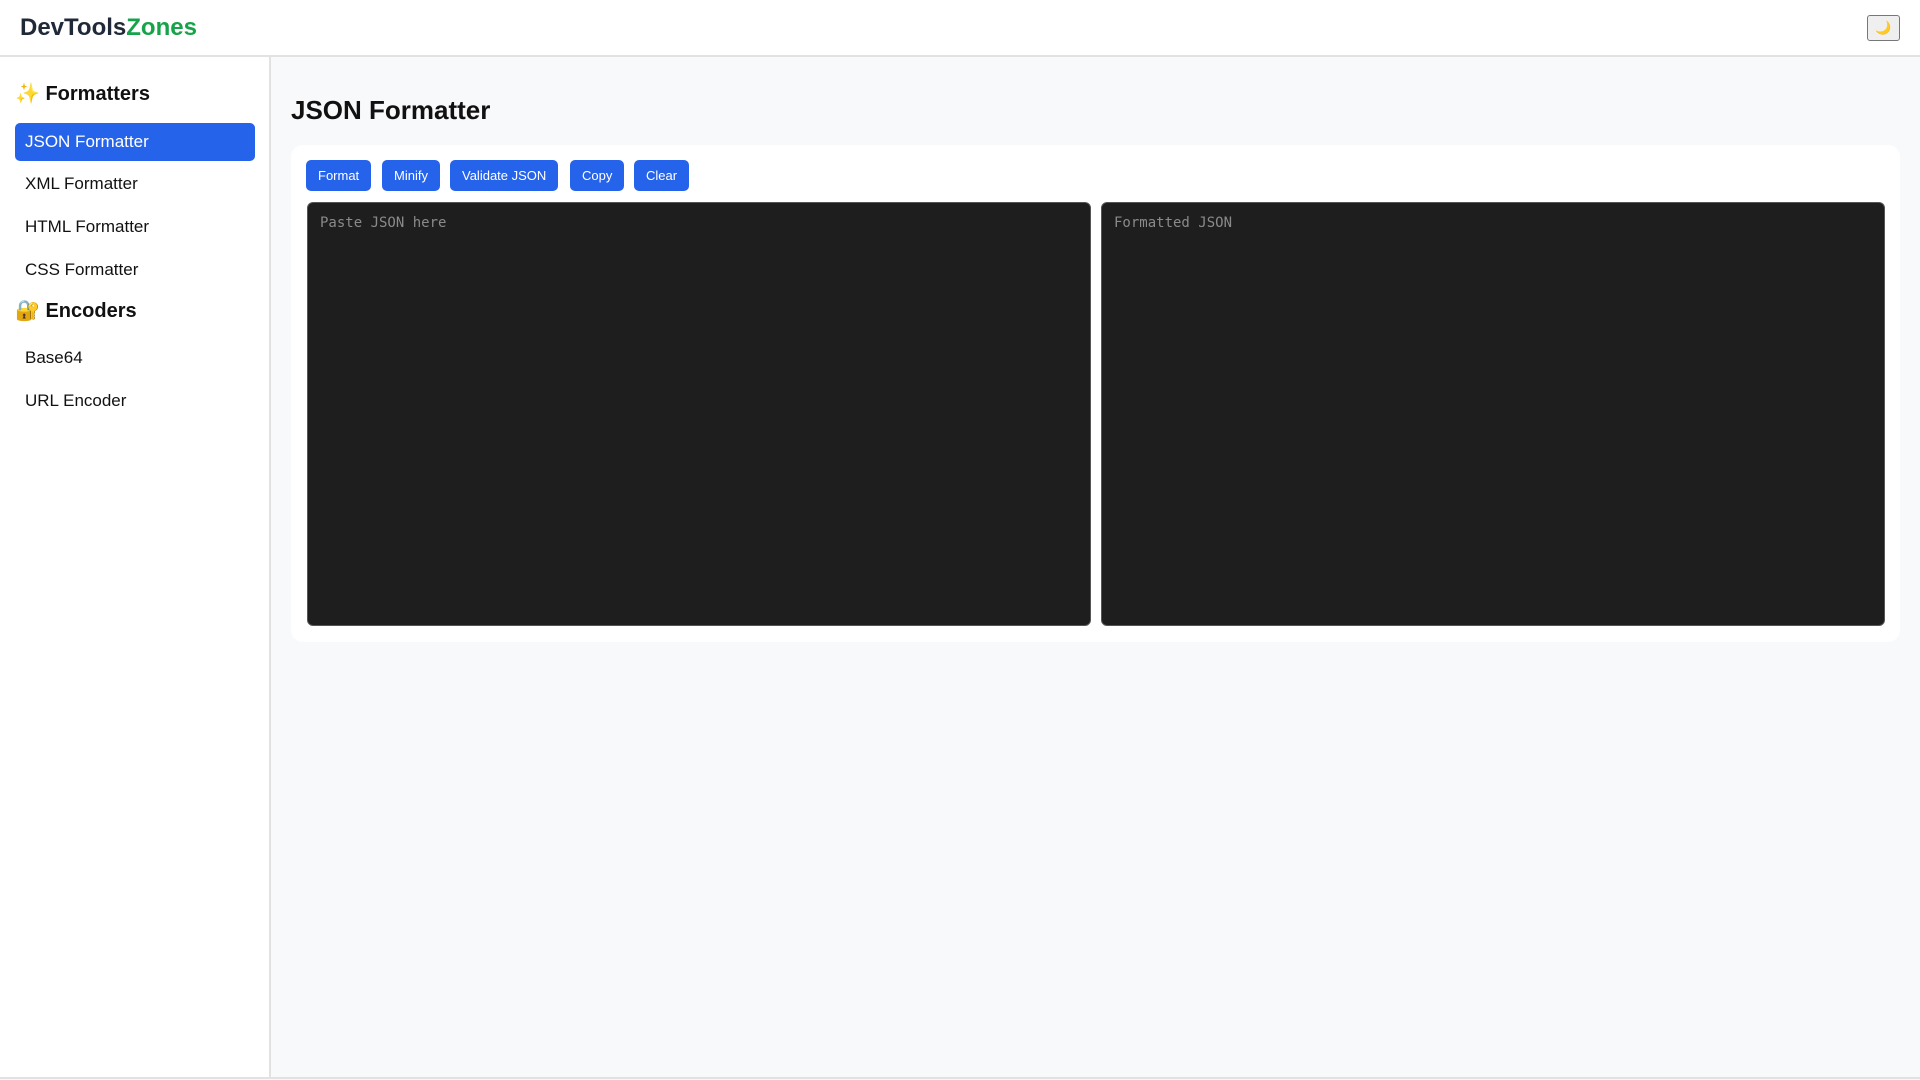 The width and height of the screenshot is (1920, 1080). What do you see at coordinates (960, 1078) in the screenshot?
I see `bottom-divider` at bounding box center [960, 1078].